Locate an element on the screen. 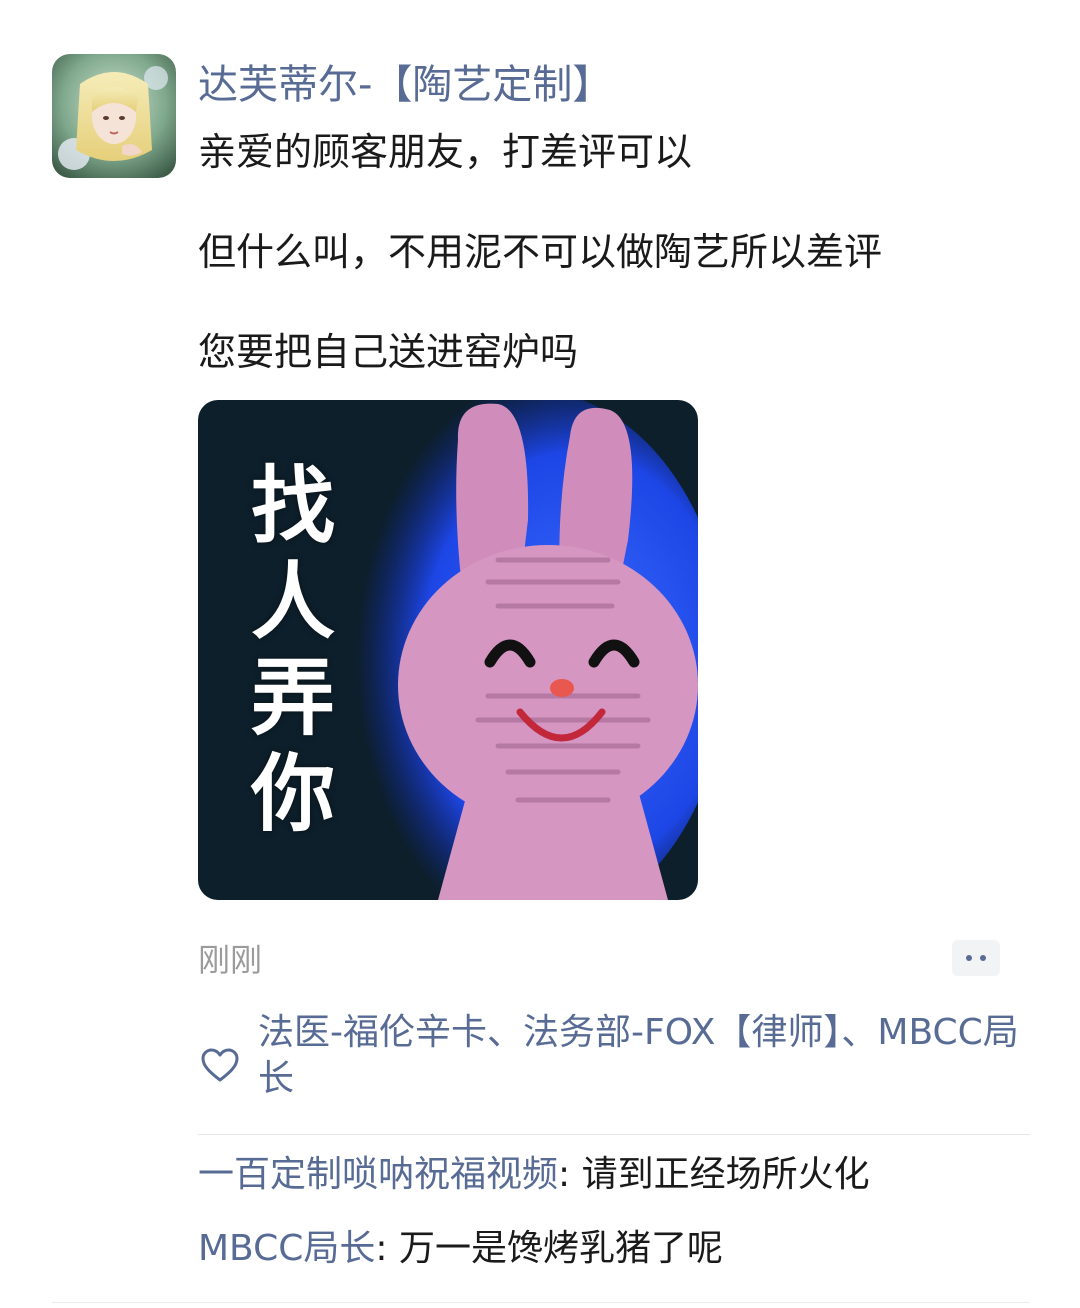 Image resolution: width=1080 pixels, height=1308 pixels. comment-item: MBCC局长: 万一是馋烤乳猪了呢 is located at coordinates (614, 1249).